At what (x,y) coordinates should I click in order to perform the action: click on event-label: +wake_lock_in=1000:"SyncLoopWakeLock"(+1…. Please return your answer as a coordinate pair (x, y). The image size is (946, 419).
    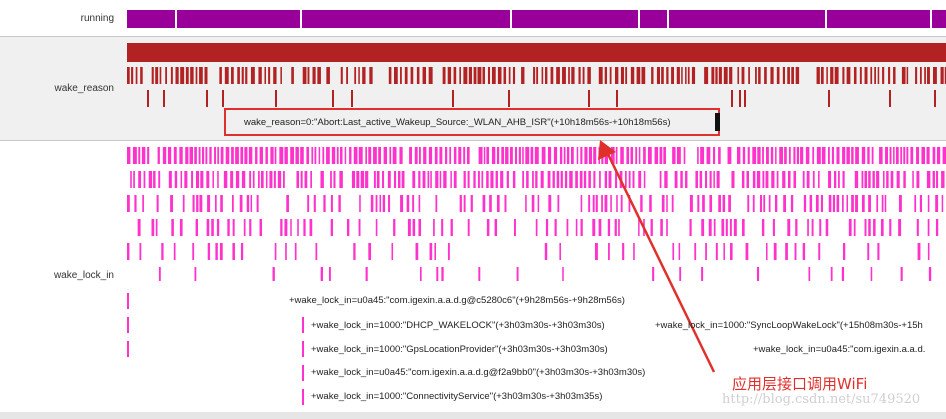
    Looking at the image, I should click on (789, 325).